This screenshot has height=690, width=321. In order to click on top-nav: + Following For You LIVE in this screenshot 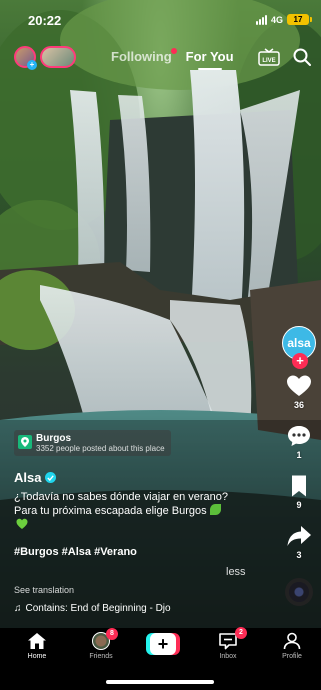, I will do `click(160, 57)`.